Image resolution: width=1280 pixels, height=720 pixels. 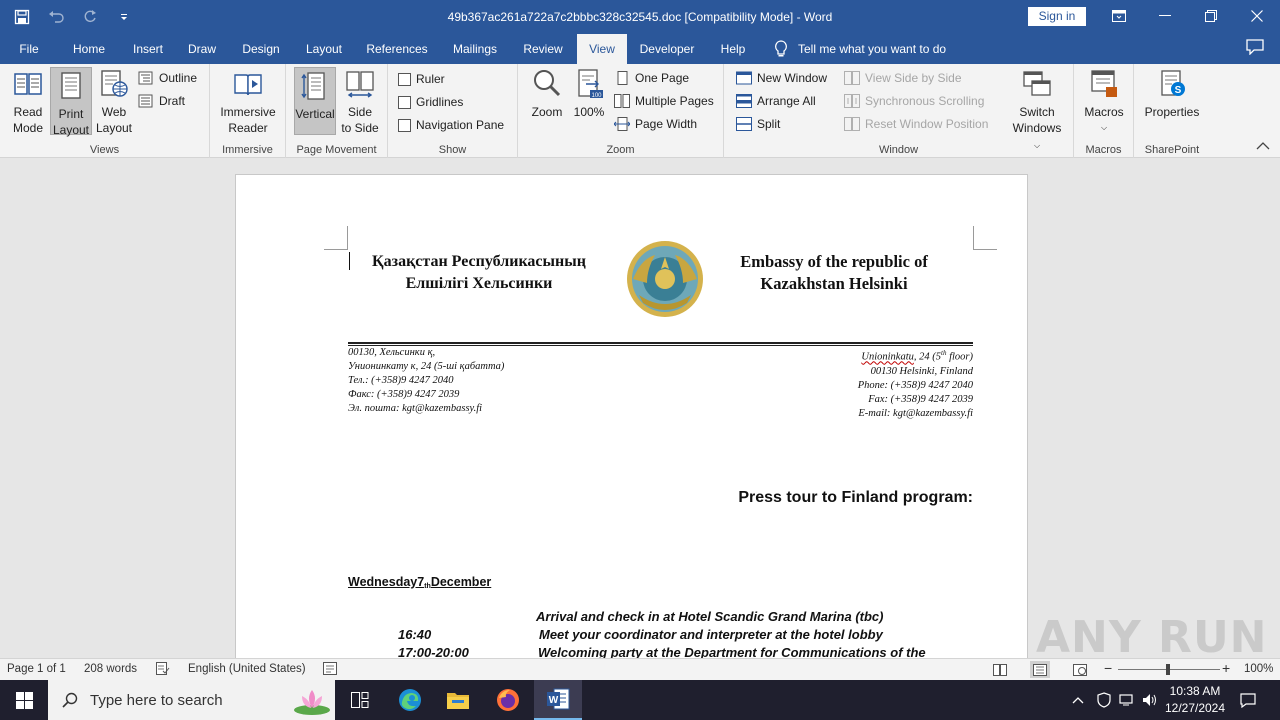 I want to click on tab-mailings: Mailings, so click(x=475, y=49).